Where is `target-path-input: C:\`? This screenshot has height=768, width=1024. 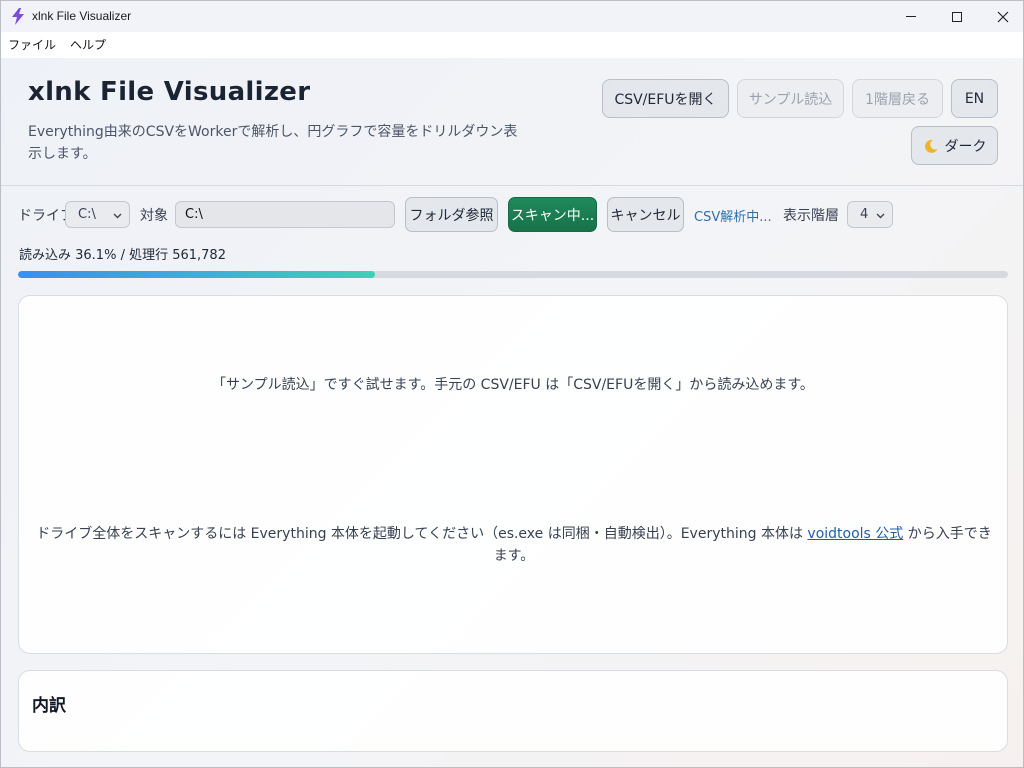
target-path-input: C:\ is located at coordinates (285, 214).